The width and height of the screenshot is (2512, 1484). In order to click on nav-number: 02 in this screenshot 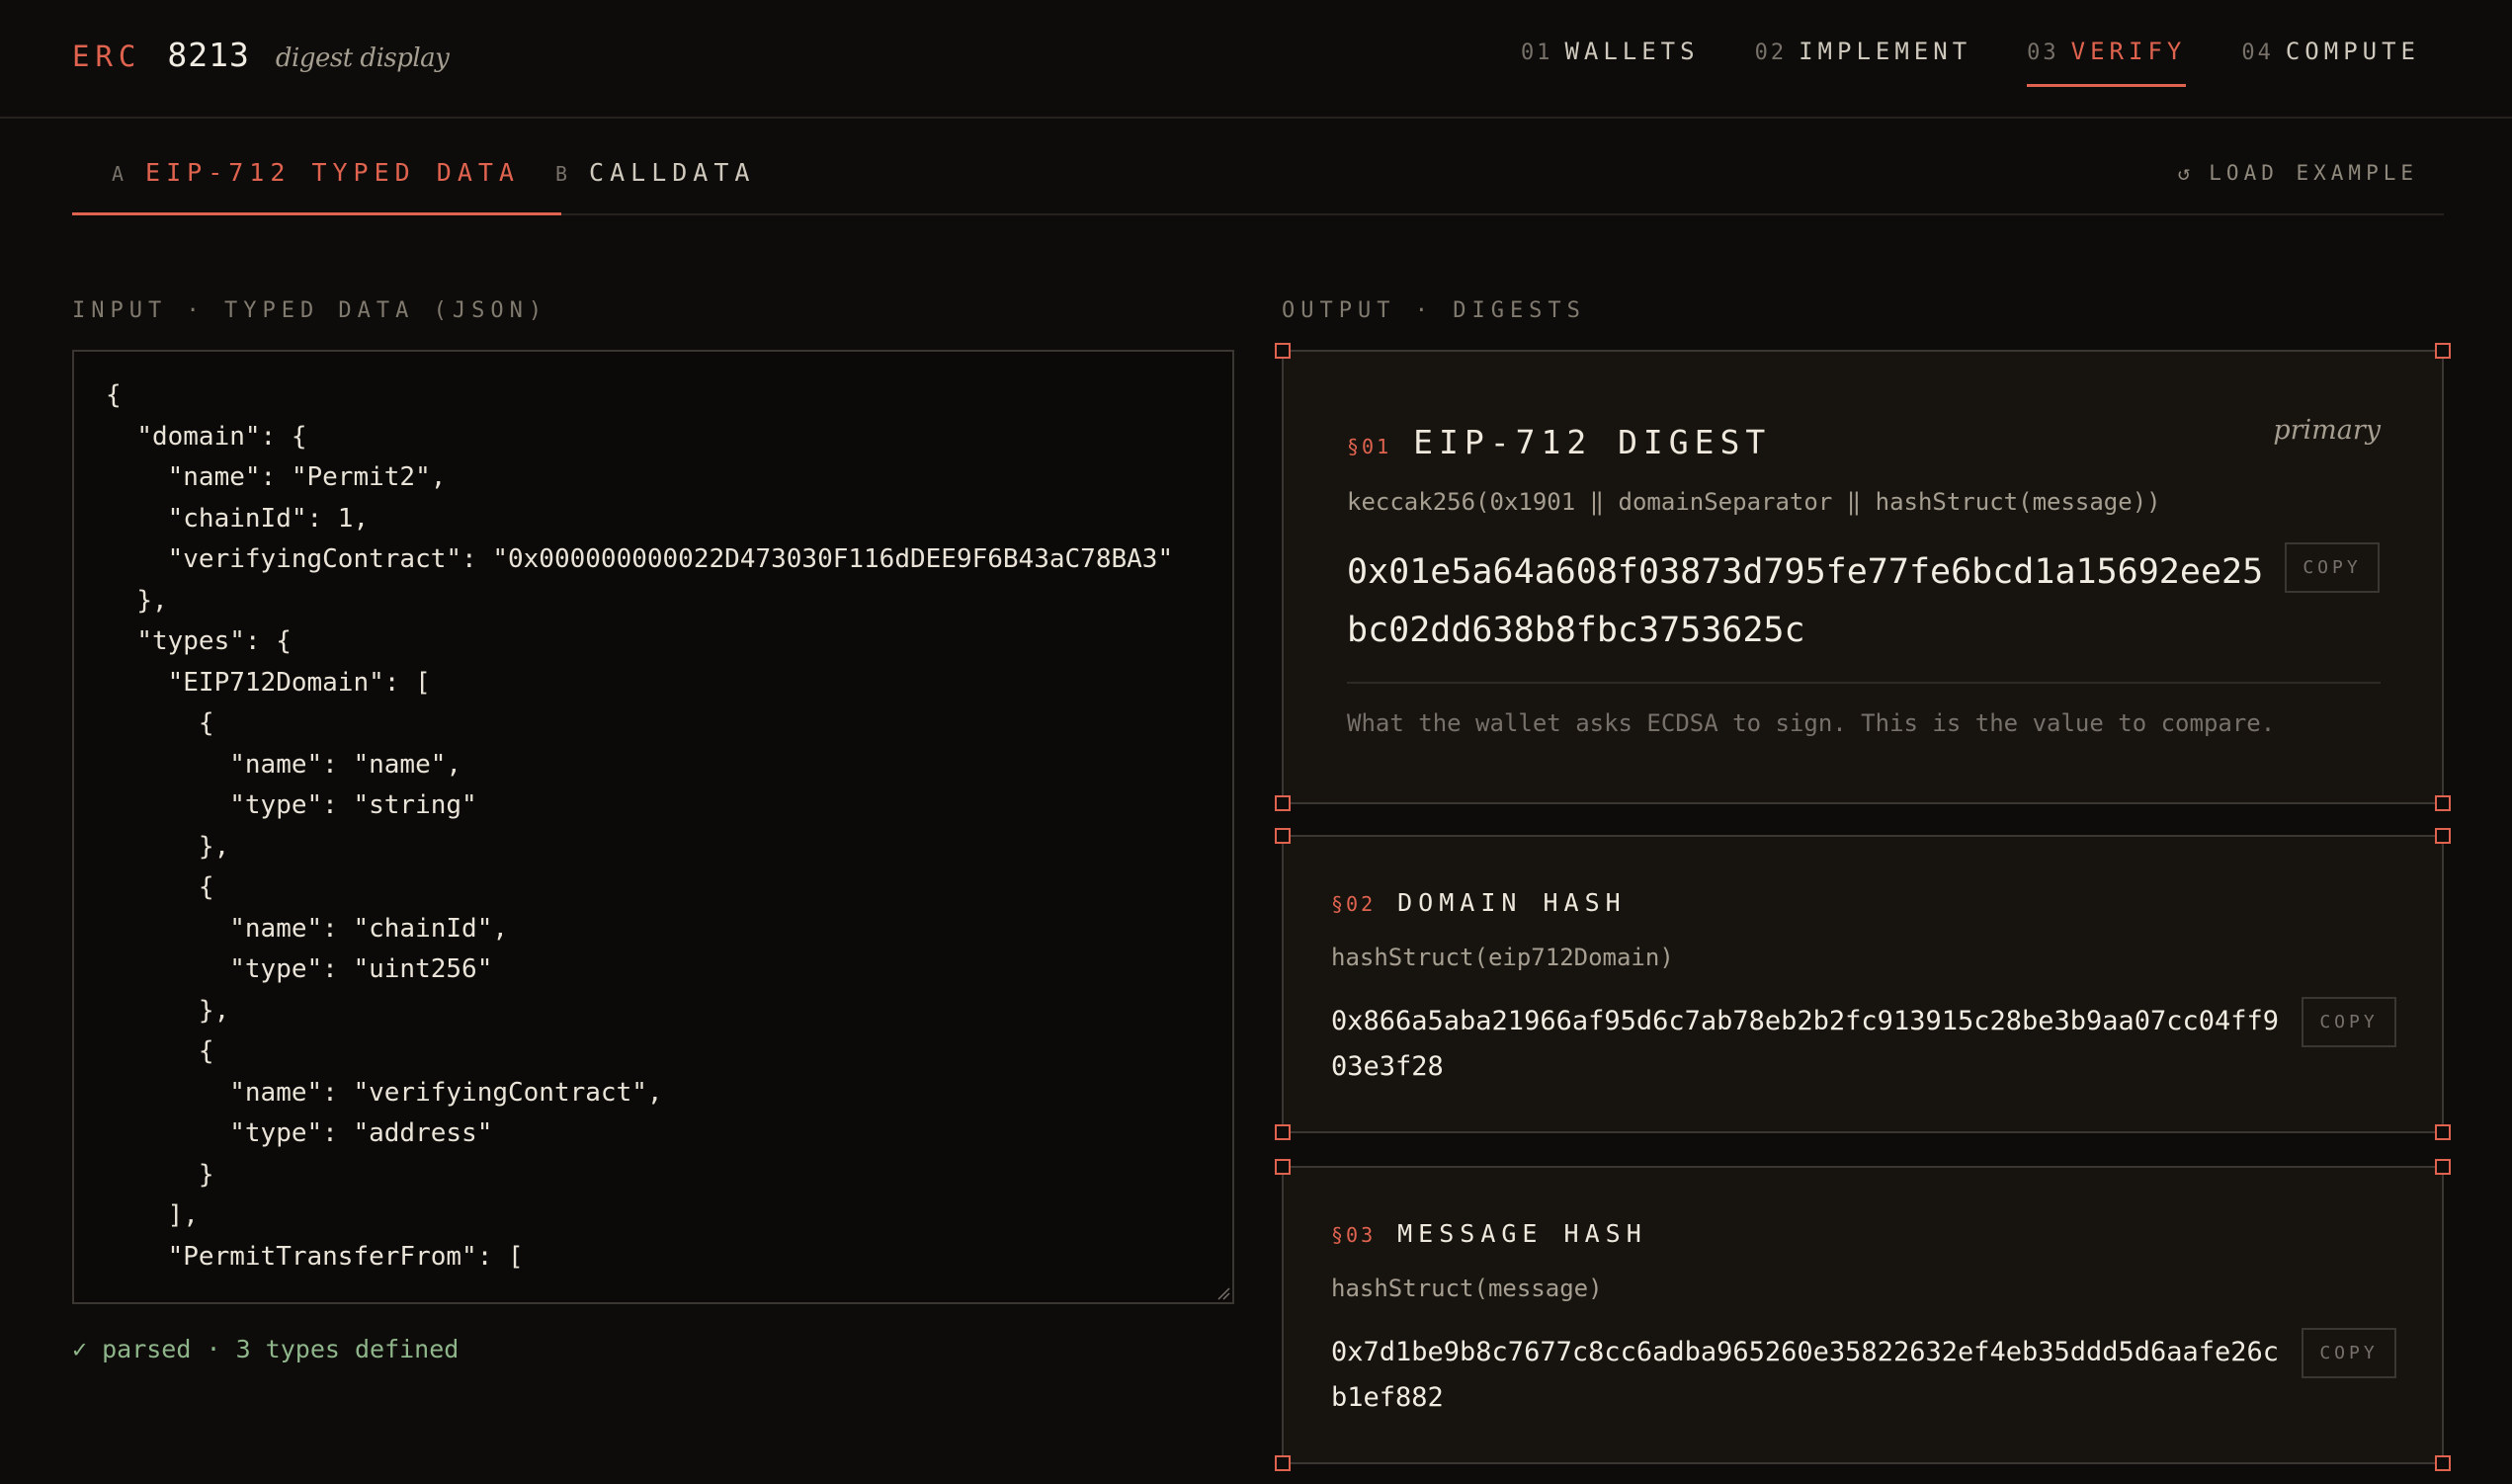, I will do `click(1771, 53)`.